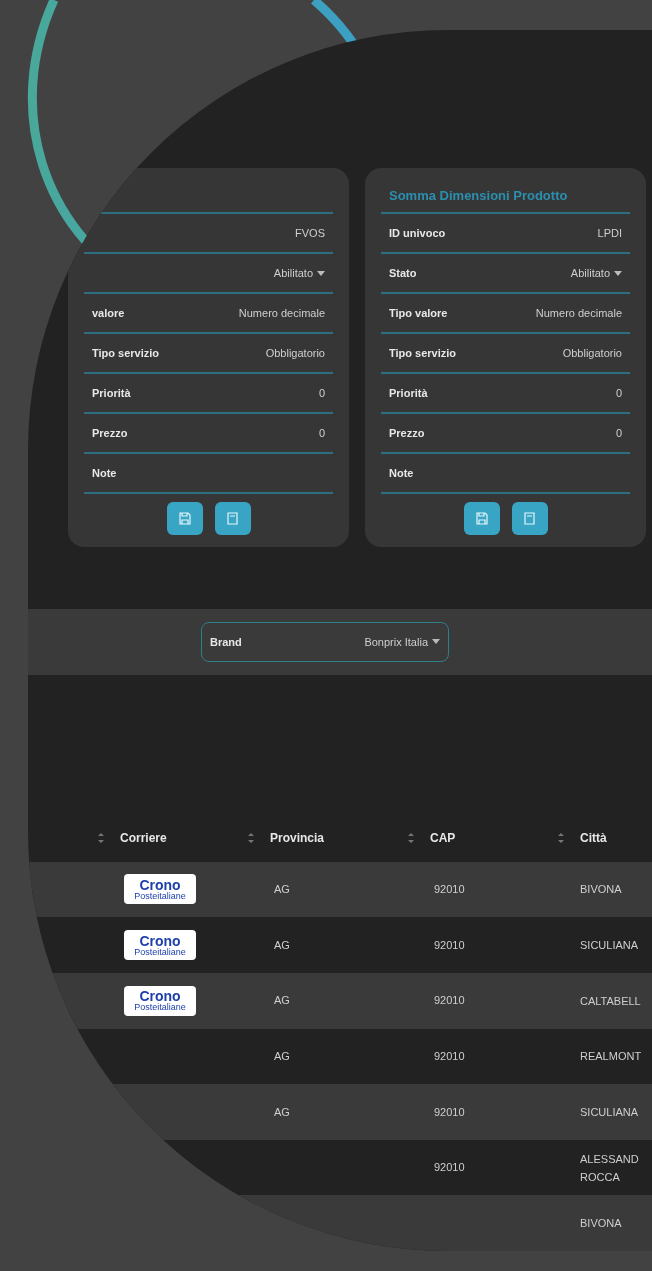 Image resolution: width=652 pixels, height=1271 pixels. Describe the element at coordinates (610, 1168) in the screenshot. I see `table-cell-text: ALESSAND ROCCA` at that location.